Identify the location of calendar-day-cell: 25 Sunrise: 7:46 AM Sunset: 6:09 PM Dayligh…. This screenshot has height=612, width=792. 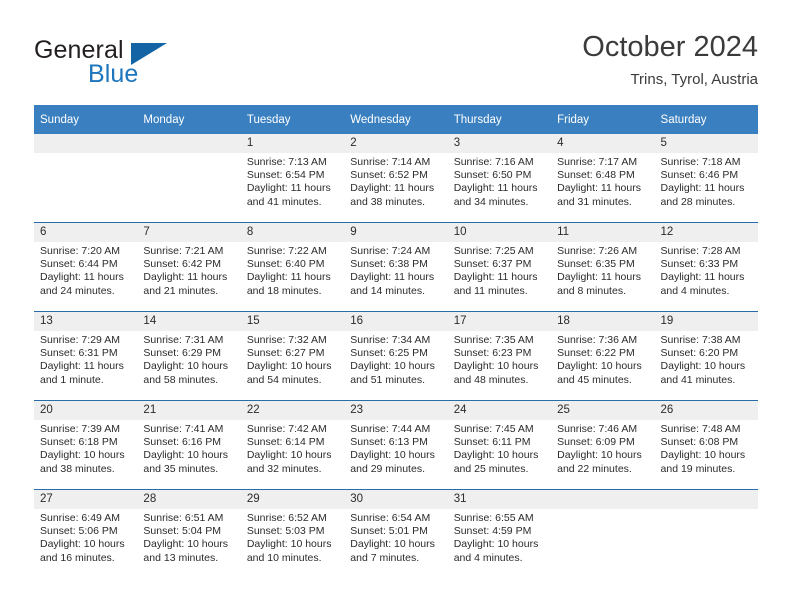
(603, 445).